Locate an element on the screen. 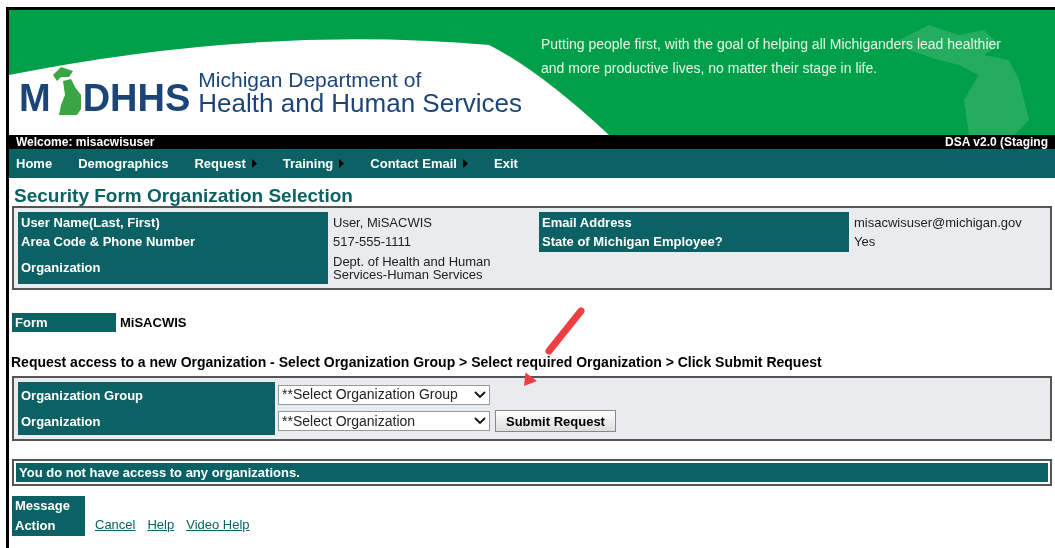  nav-link: Training is located at coordinates (313, 163).